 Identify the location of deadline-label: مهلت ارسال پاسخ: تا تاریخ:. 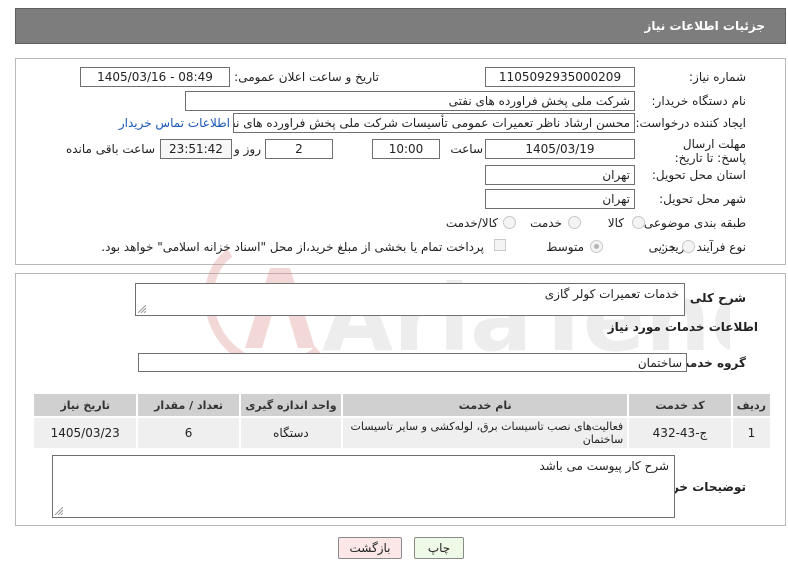
(710, 151).